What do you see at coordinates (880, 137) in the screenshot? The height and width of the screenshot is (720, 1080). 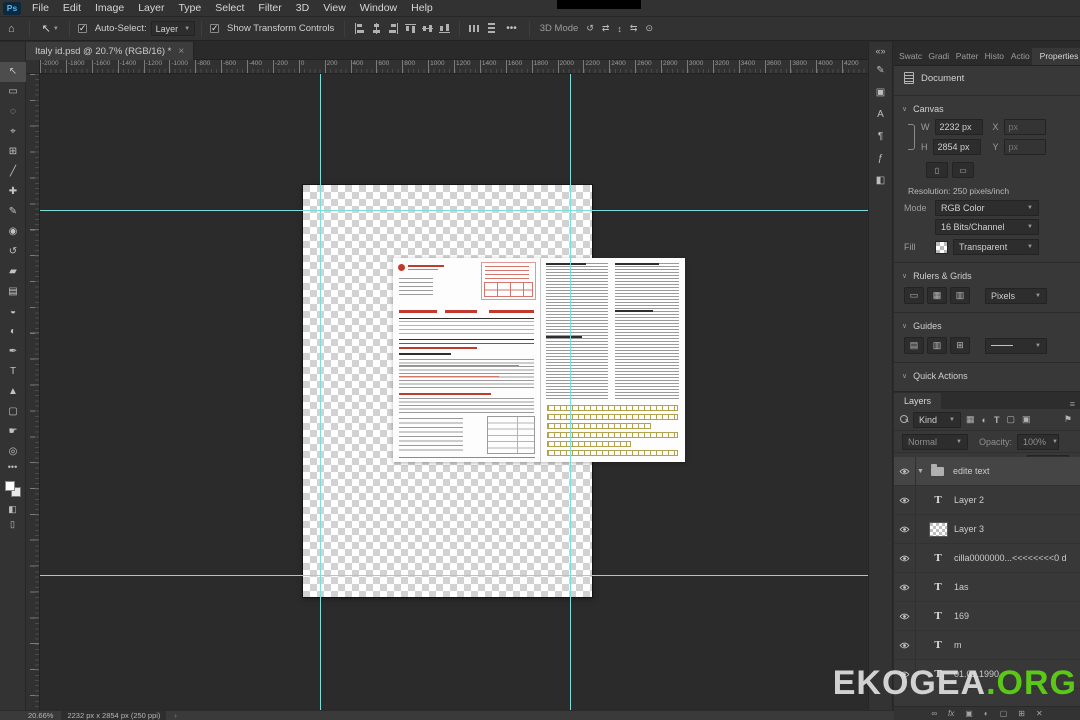 I see `paragraph-panel-icon: ¶` at bounding box center [880, 137].